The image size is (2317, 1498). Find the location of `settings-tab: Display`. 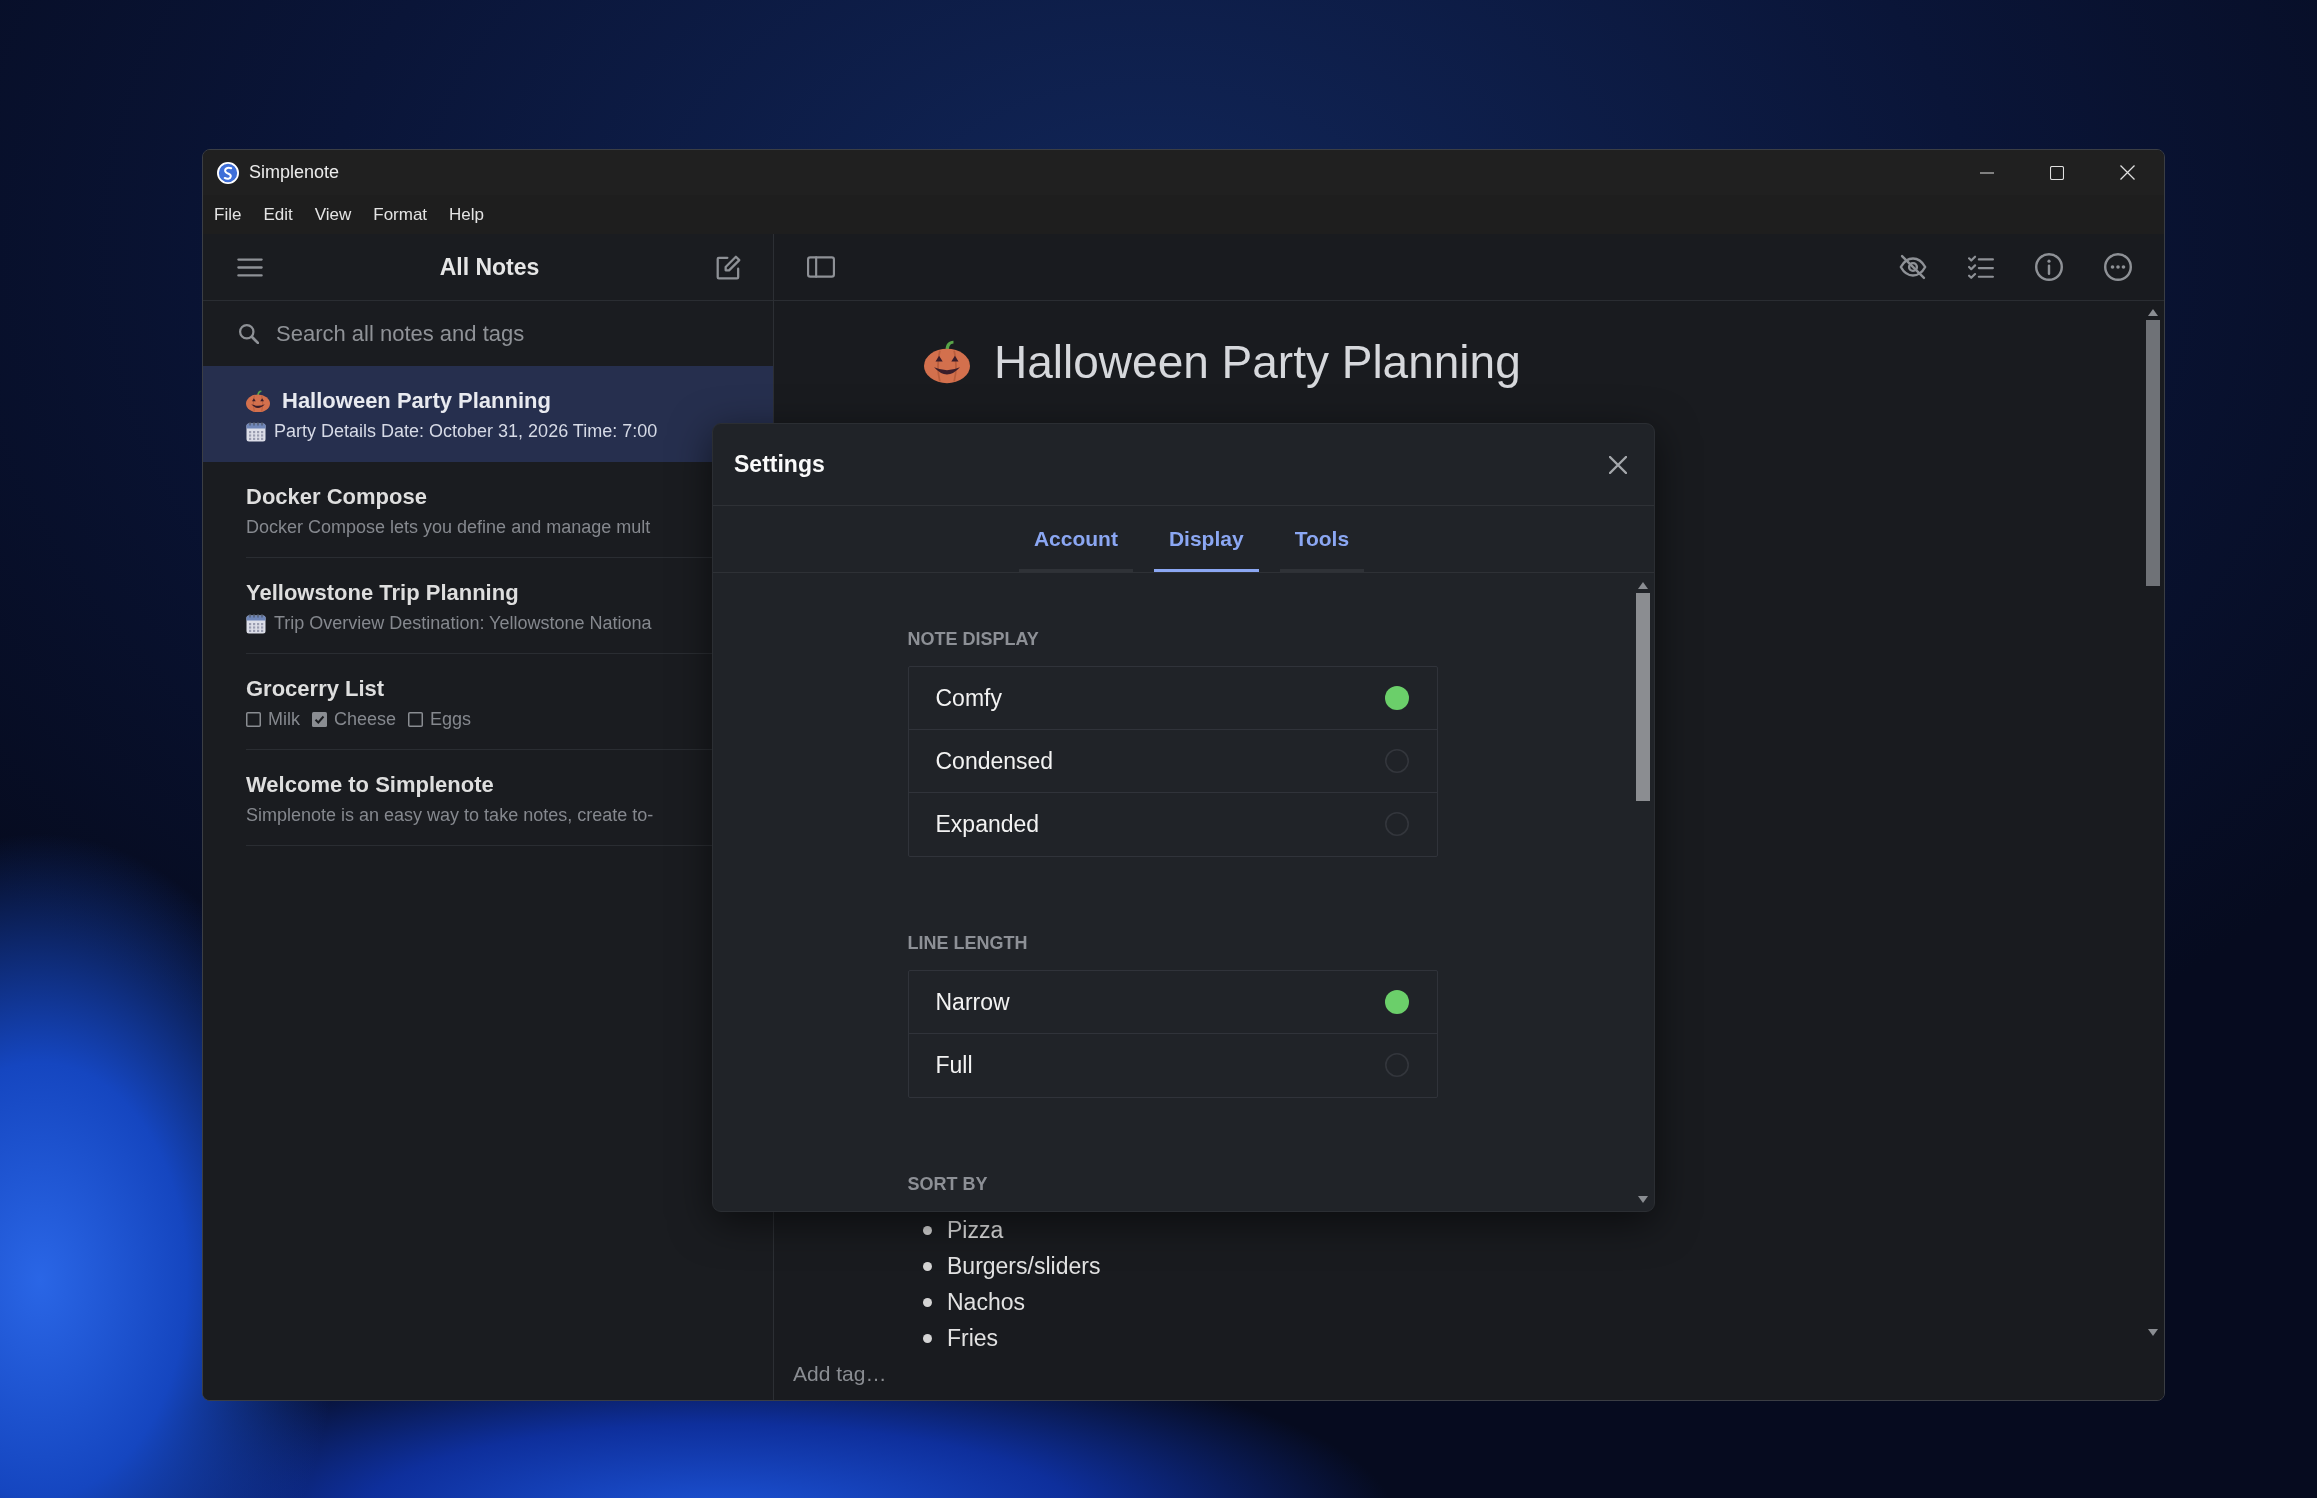

settings-tab: Display is located at coordinates (1206, 540).